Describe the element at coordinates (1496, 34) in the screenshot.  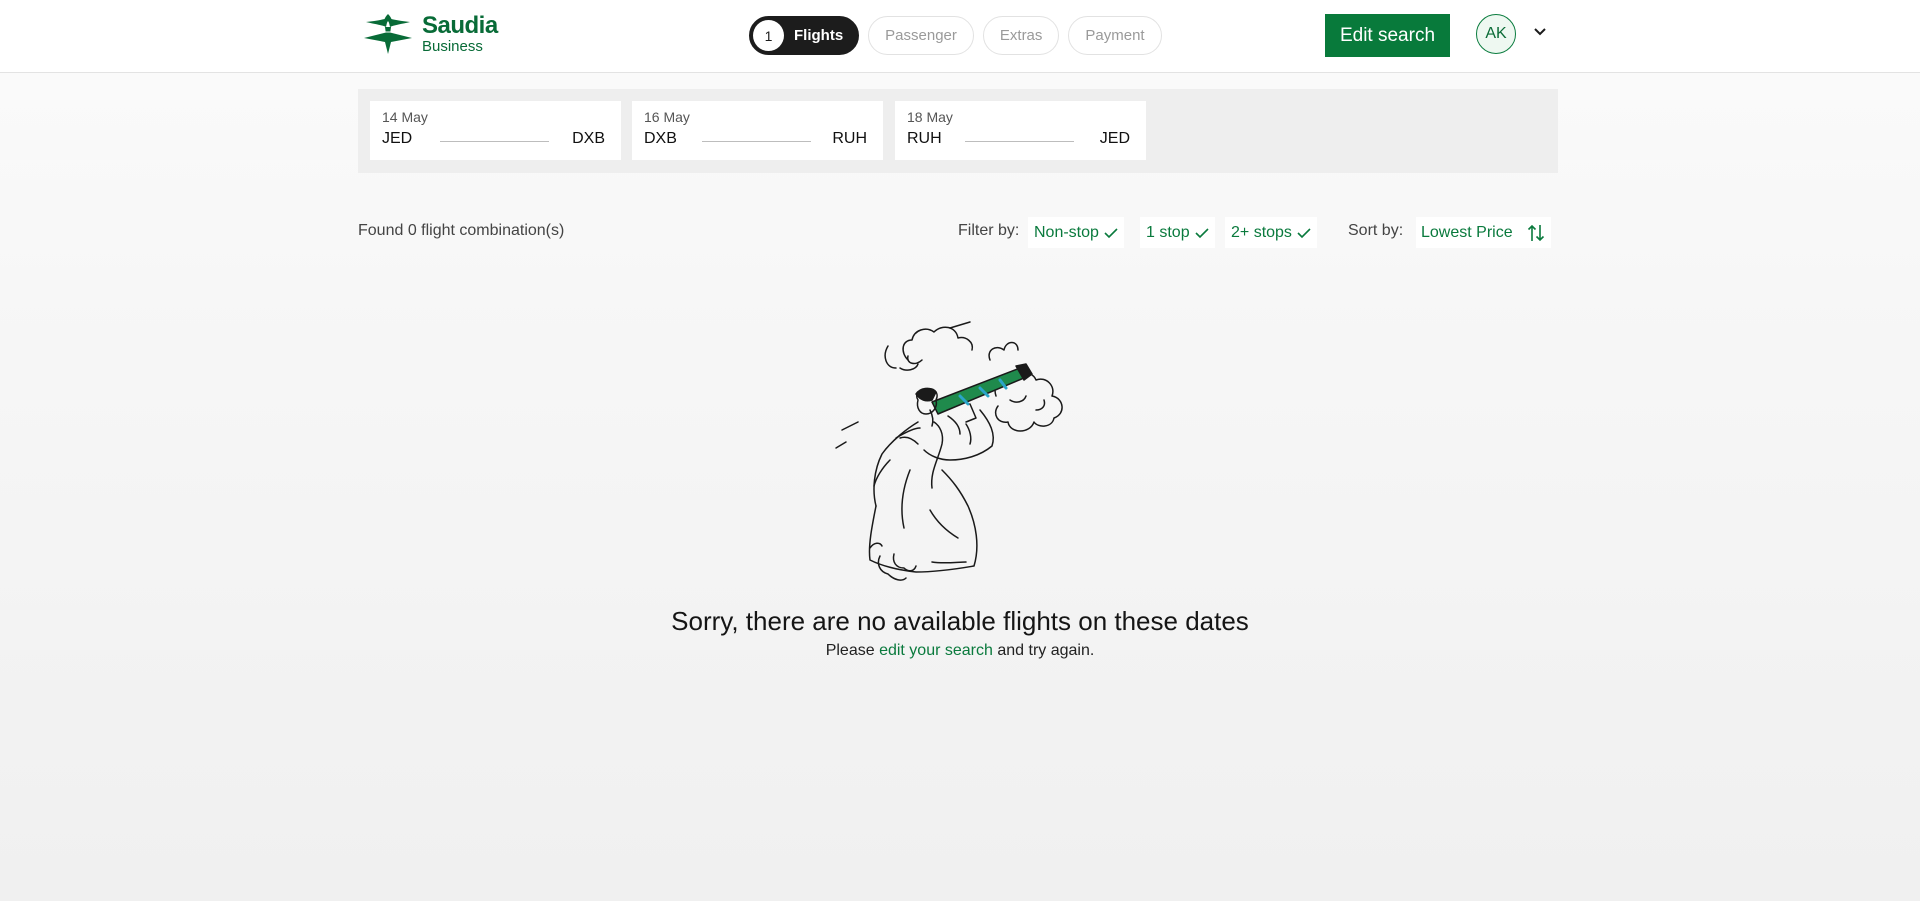
I see `user-avatar: AK` at that location.